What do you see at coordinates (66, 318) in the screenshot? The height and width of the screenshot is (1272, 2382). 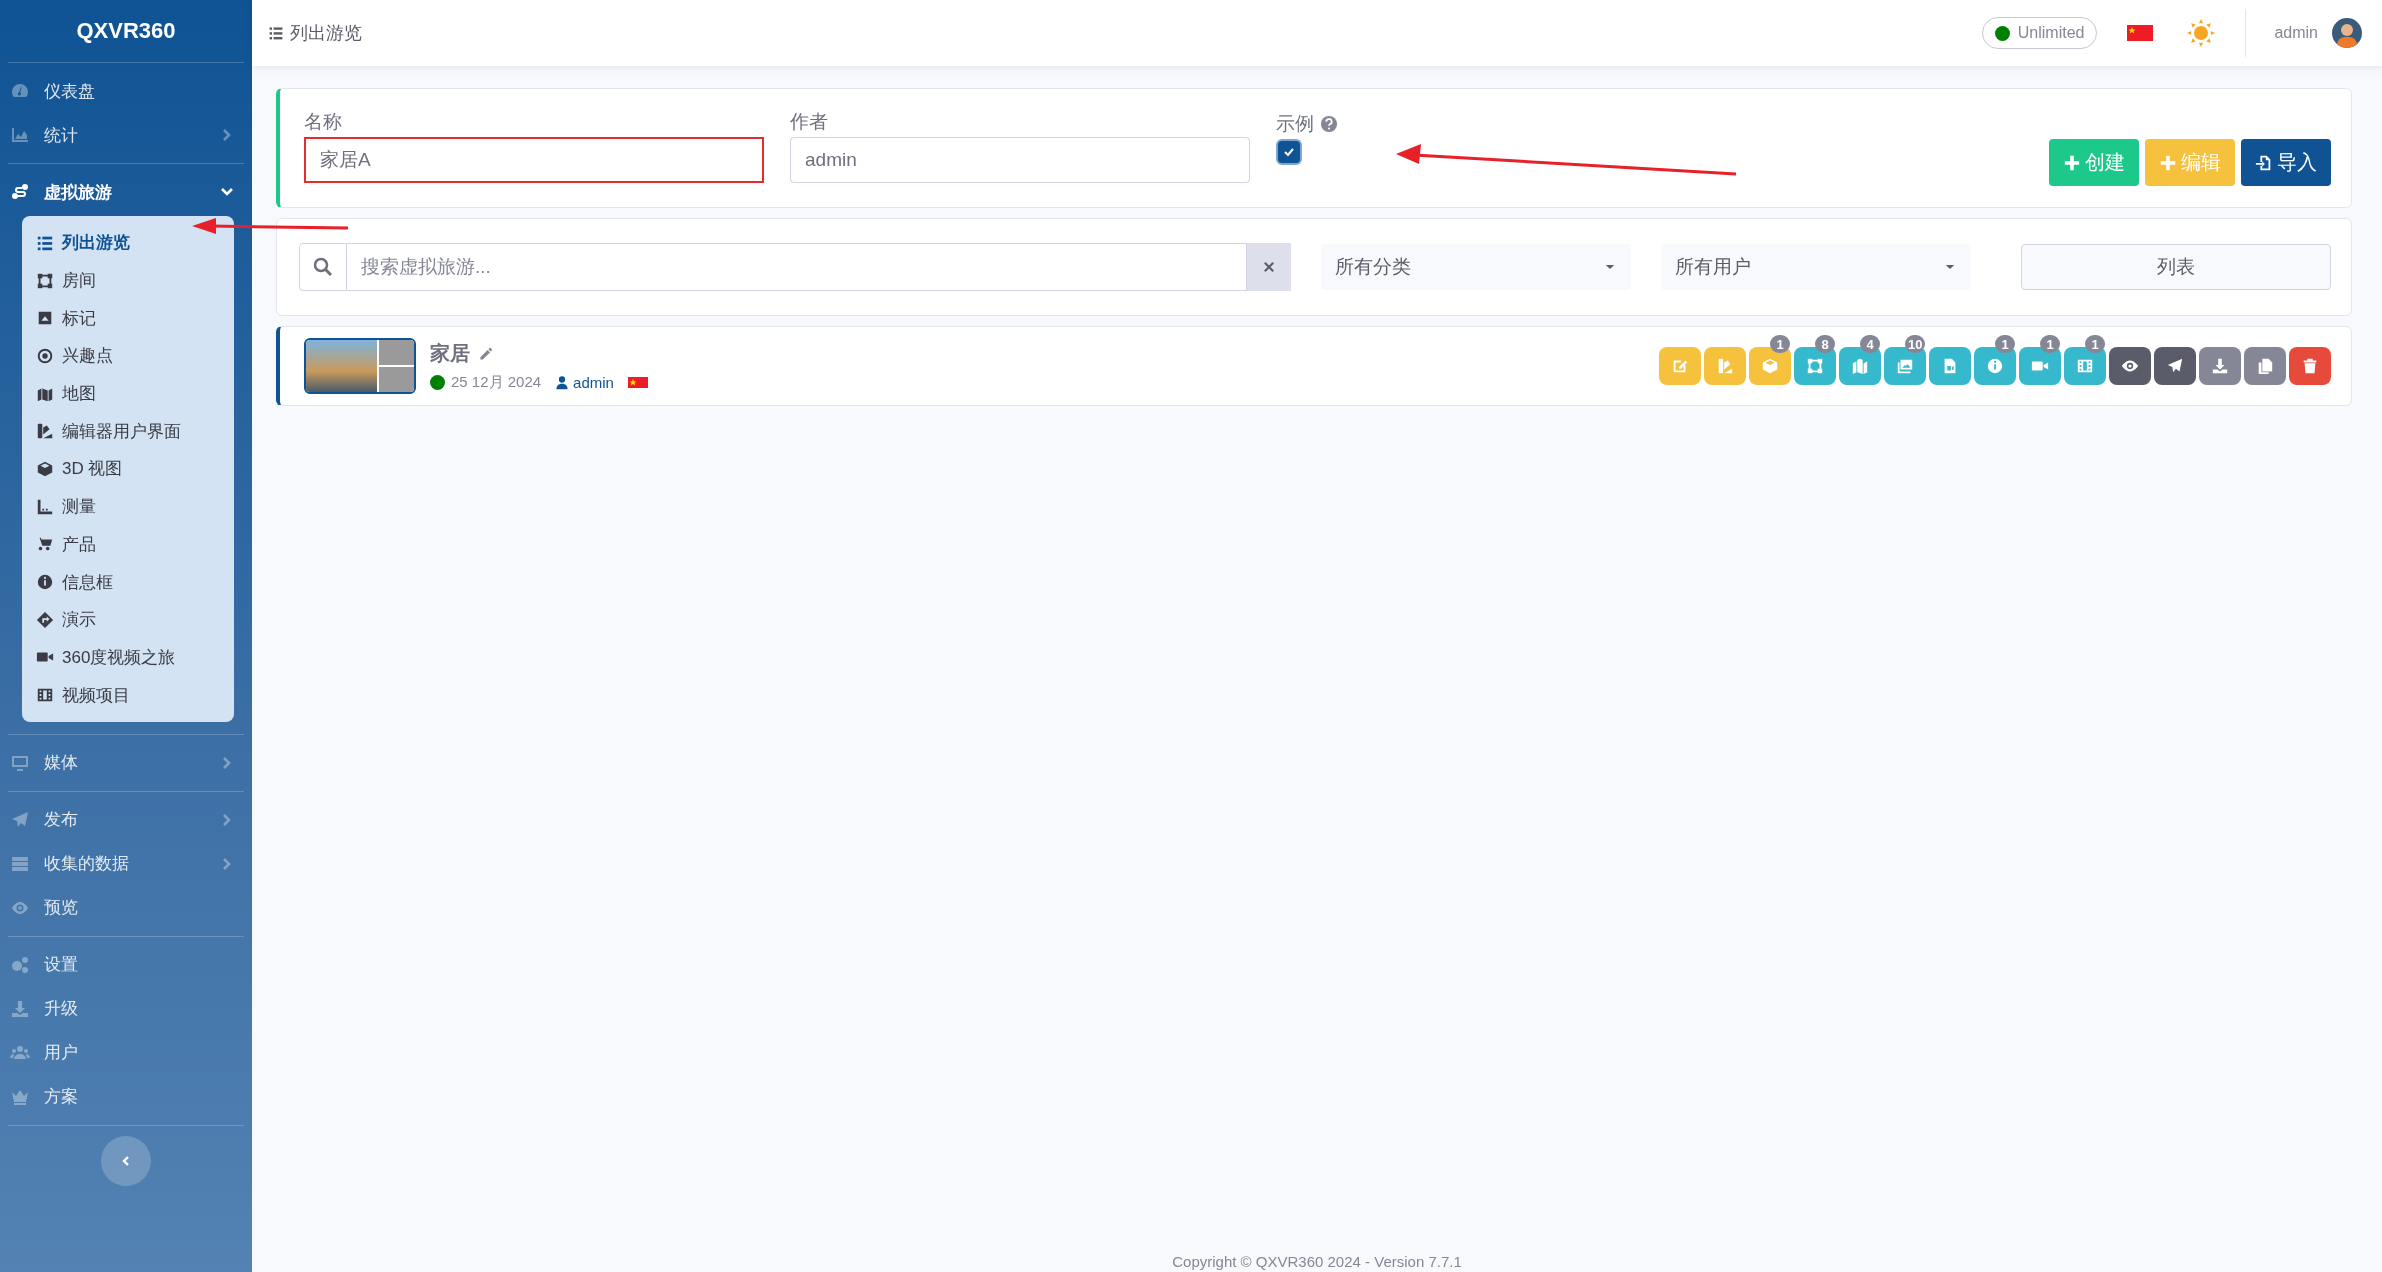 I see `submenu-item: 标记` at bounding box center [66, 318].